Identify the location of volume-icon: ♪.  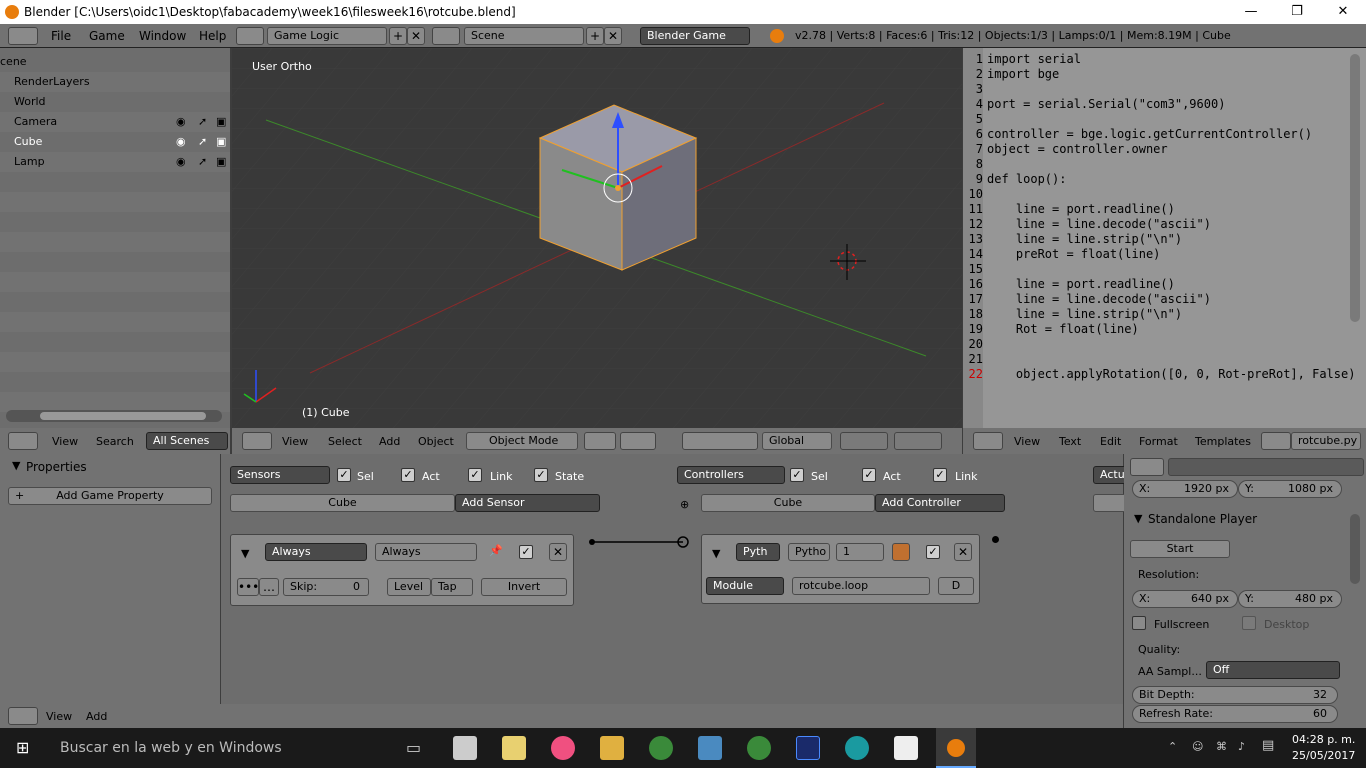
(1241, 746).